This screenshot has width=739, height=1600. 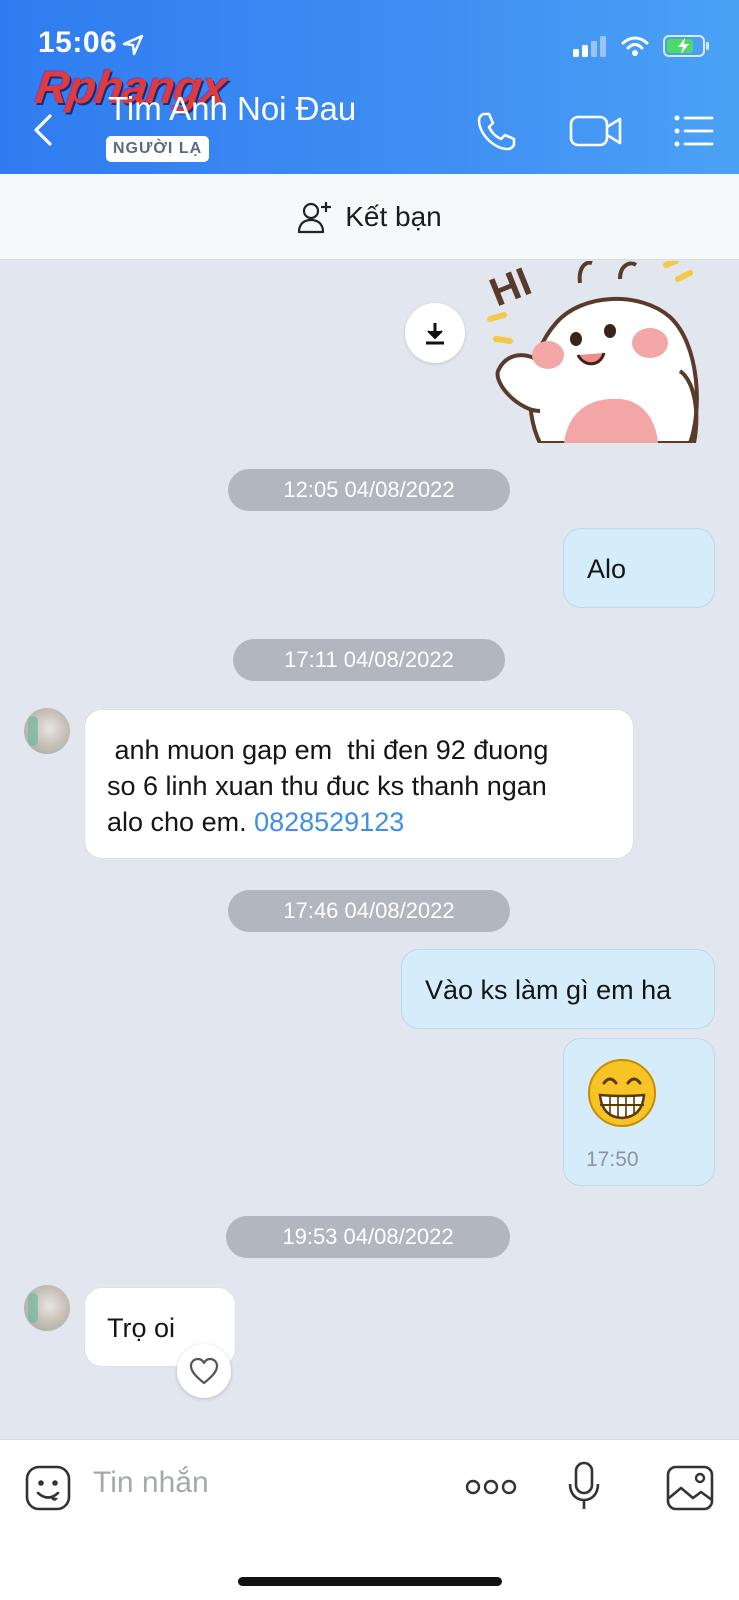 What do you see at coordinates (368, 1237) in the screenshot?
I see `timestamp-divider: 19:53 04/08/2022` at bounding box center [368, 1237].